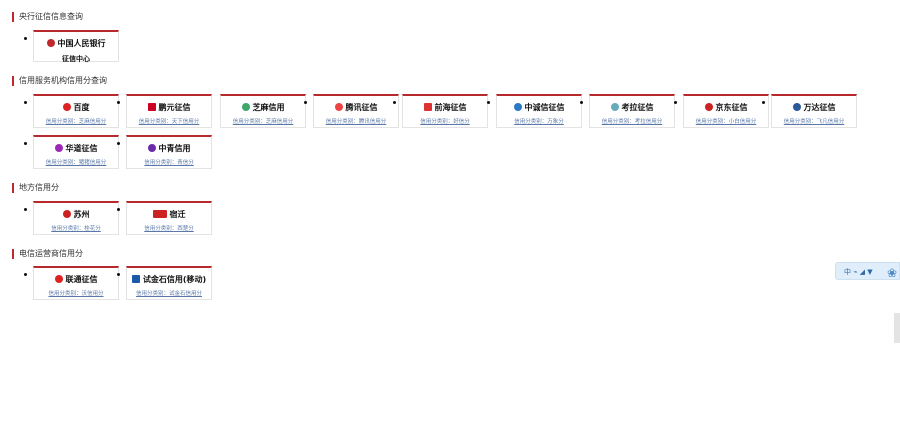 This screenshot has height=432, width=900. I want to click on card-logo: 试金石信用(移动), so click(169, 279).